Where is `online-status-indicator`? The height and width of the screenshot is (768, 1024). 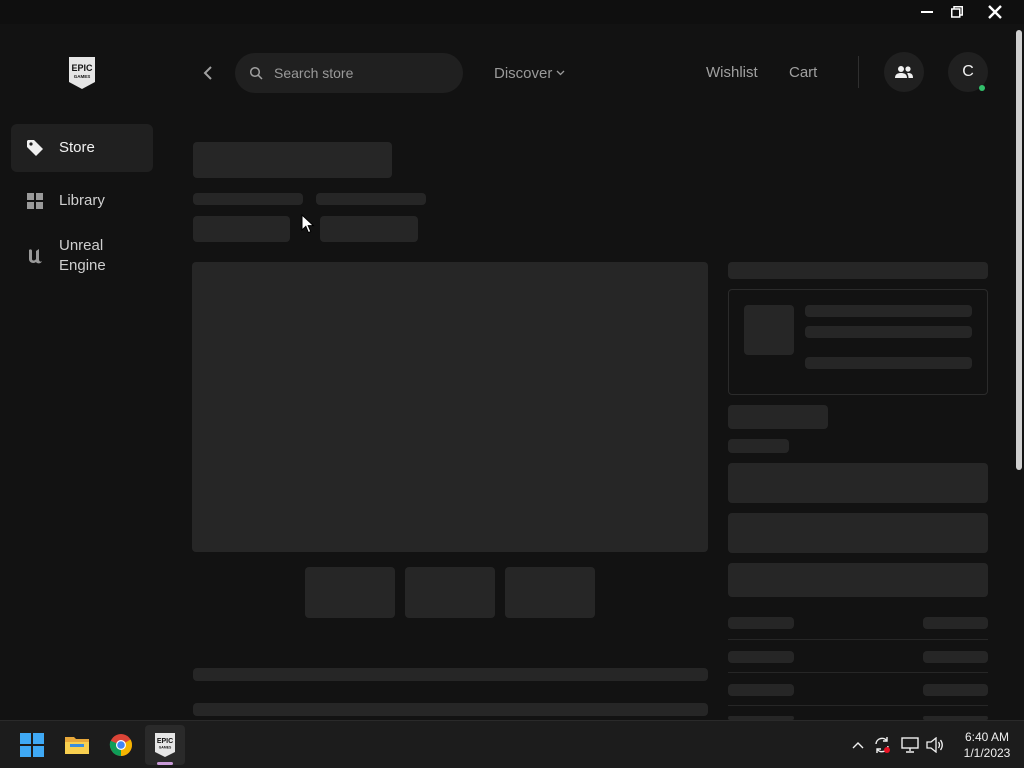
online-status-indicator is located at coordinates (982, 88).